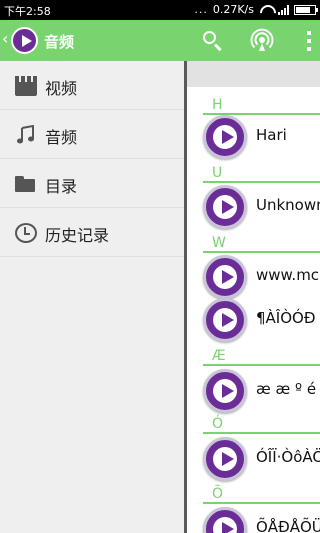 This screenshot has height=533, width=320. Describe the element at coordinates (288, 525) in the screenshot. I see `track-title: ÕÅÐÅÕÜ` at that location.